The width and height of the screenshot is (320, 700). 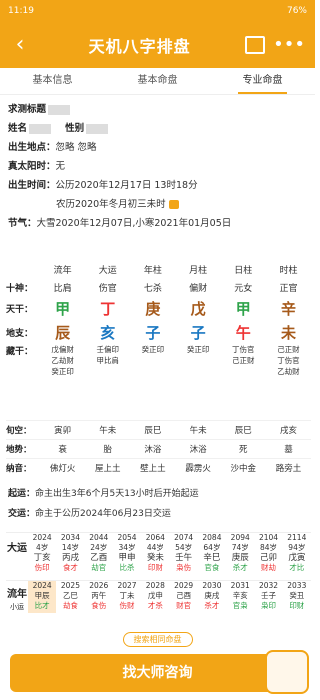 I want to click on search-same-chart: 搜索相同命盘, so click(x=157, y=639).